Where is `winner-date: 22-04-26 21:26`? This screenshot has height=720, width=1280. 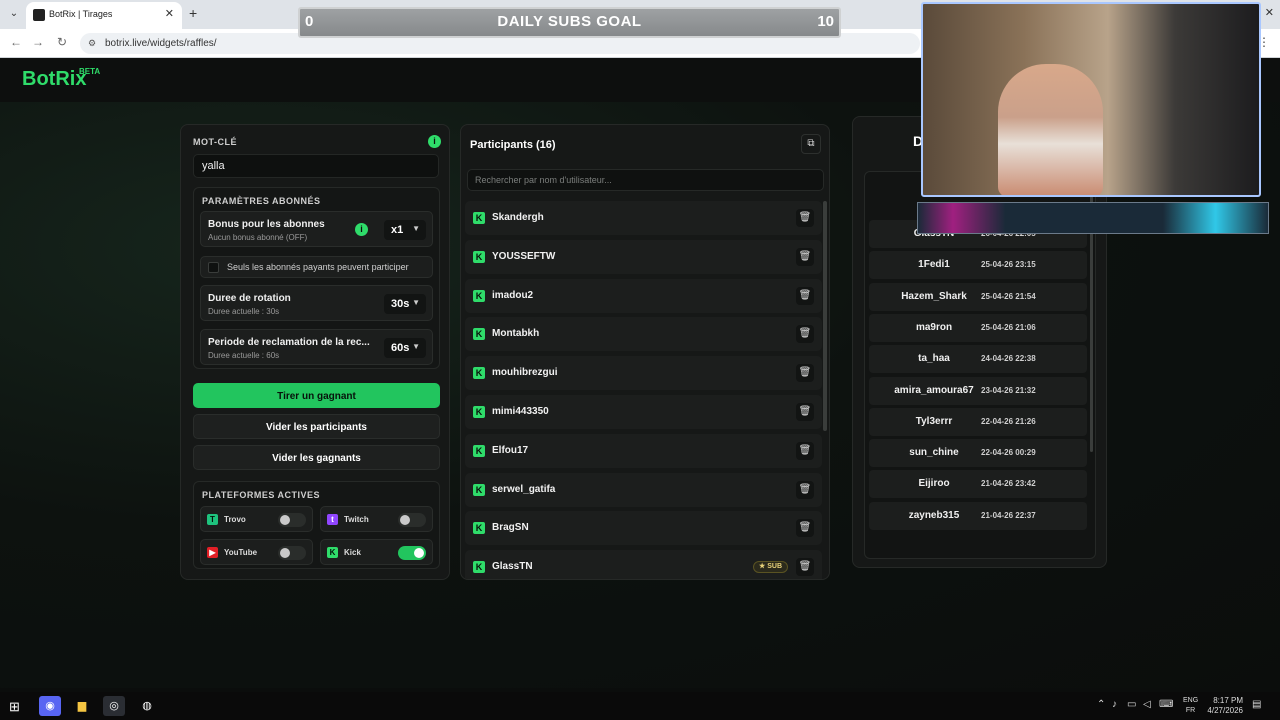 winner-date: 22-04-26 21:26 is located at coordinates (1008, 421).